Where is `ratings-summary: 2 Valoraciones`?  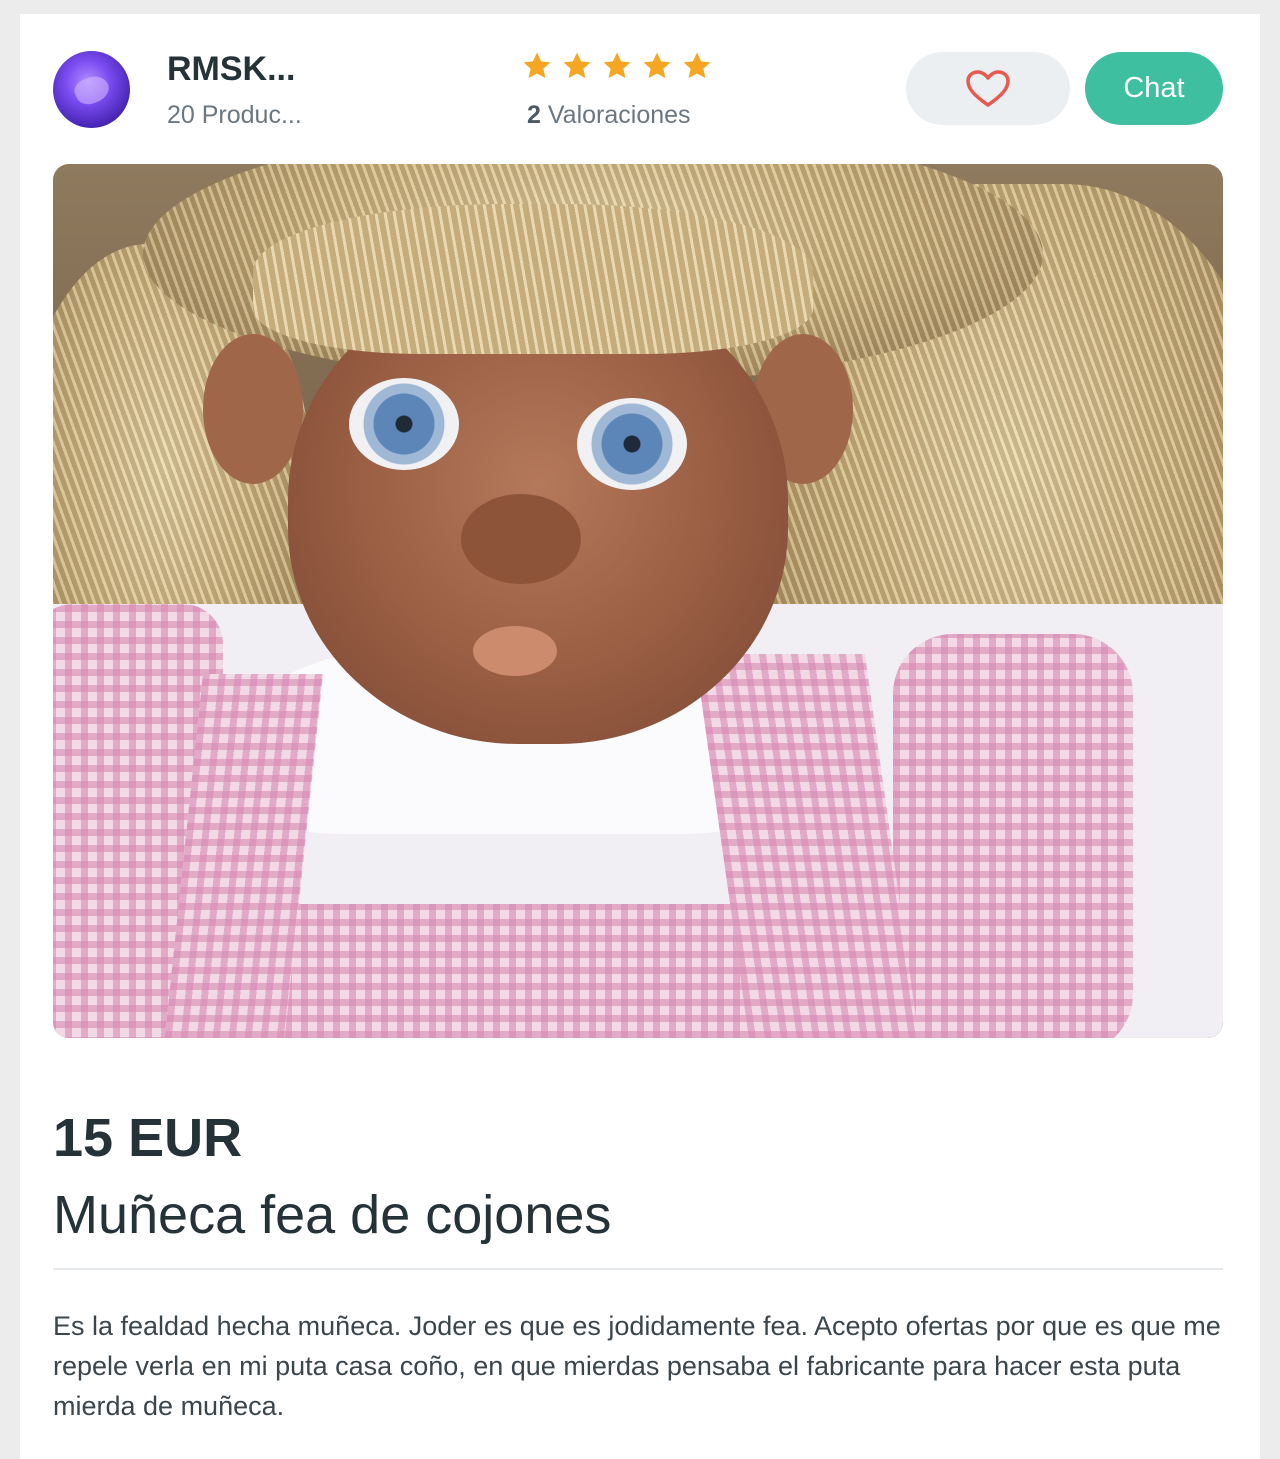
ratings-summary: 2 Valoraciones is located at coordinates (609, 115).